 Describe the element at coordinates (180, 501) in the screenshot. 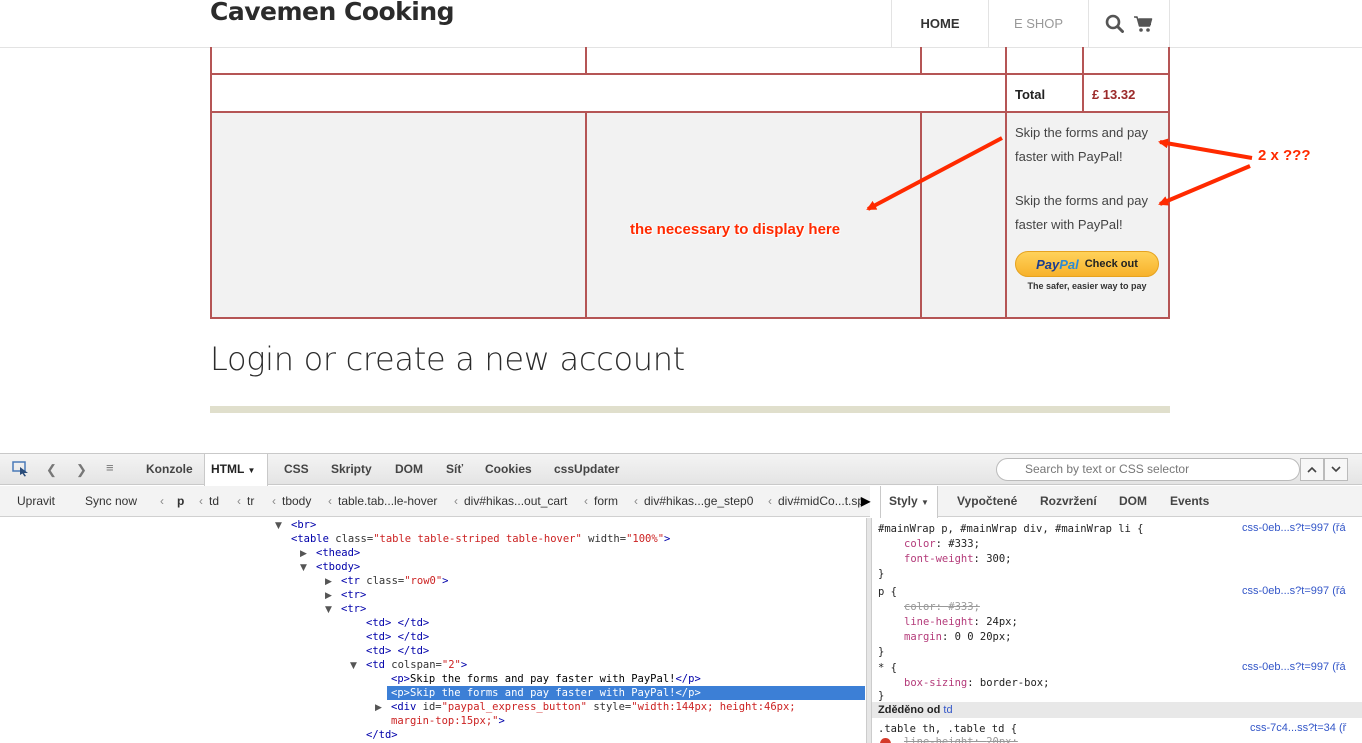

I see `breadcrumb: p` at that location.